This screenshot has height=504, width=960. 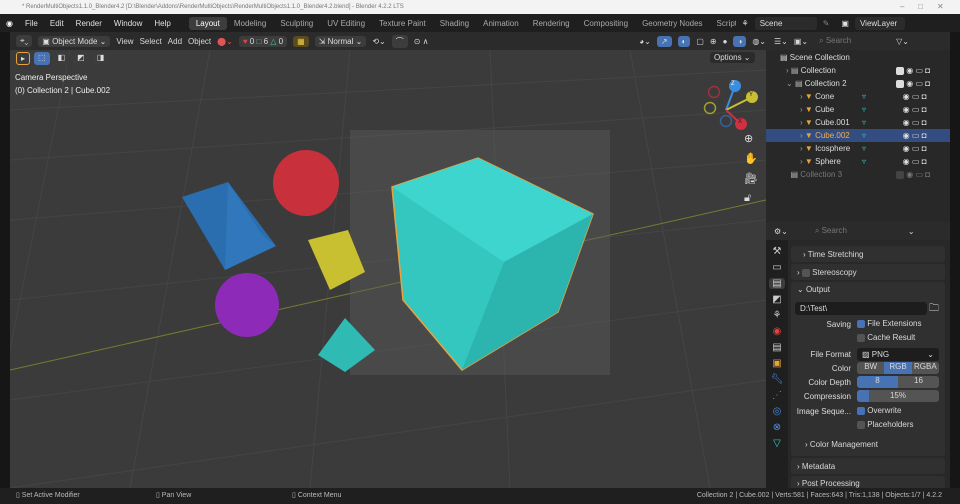 I want to click on tab-geometry-nodes: Geometry Nodes, so click(x=672, y=23).